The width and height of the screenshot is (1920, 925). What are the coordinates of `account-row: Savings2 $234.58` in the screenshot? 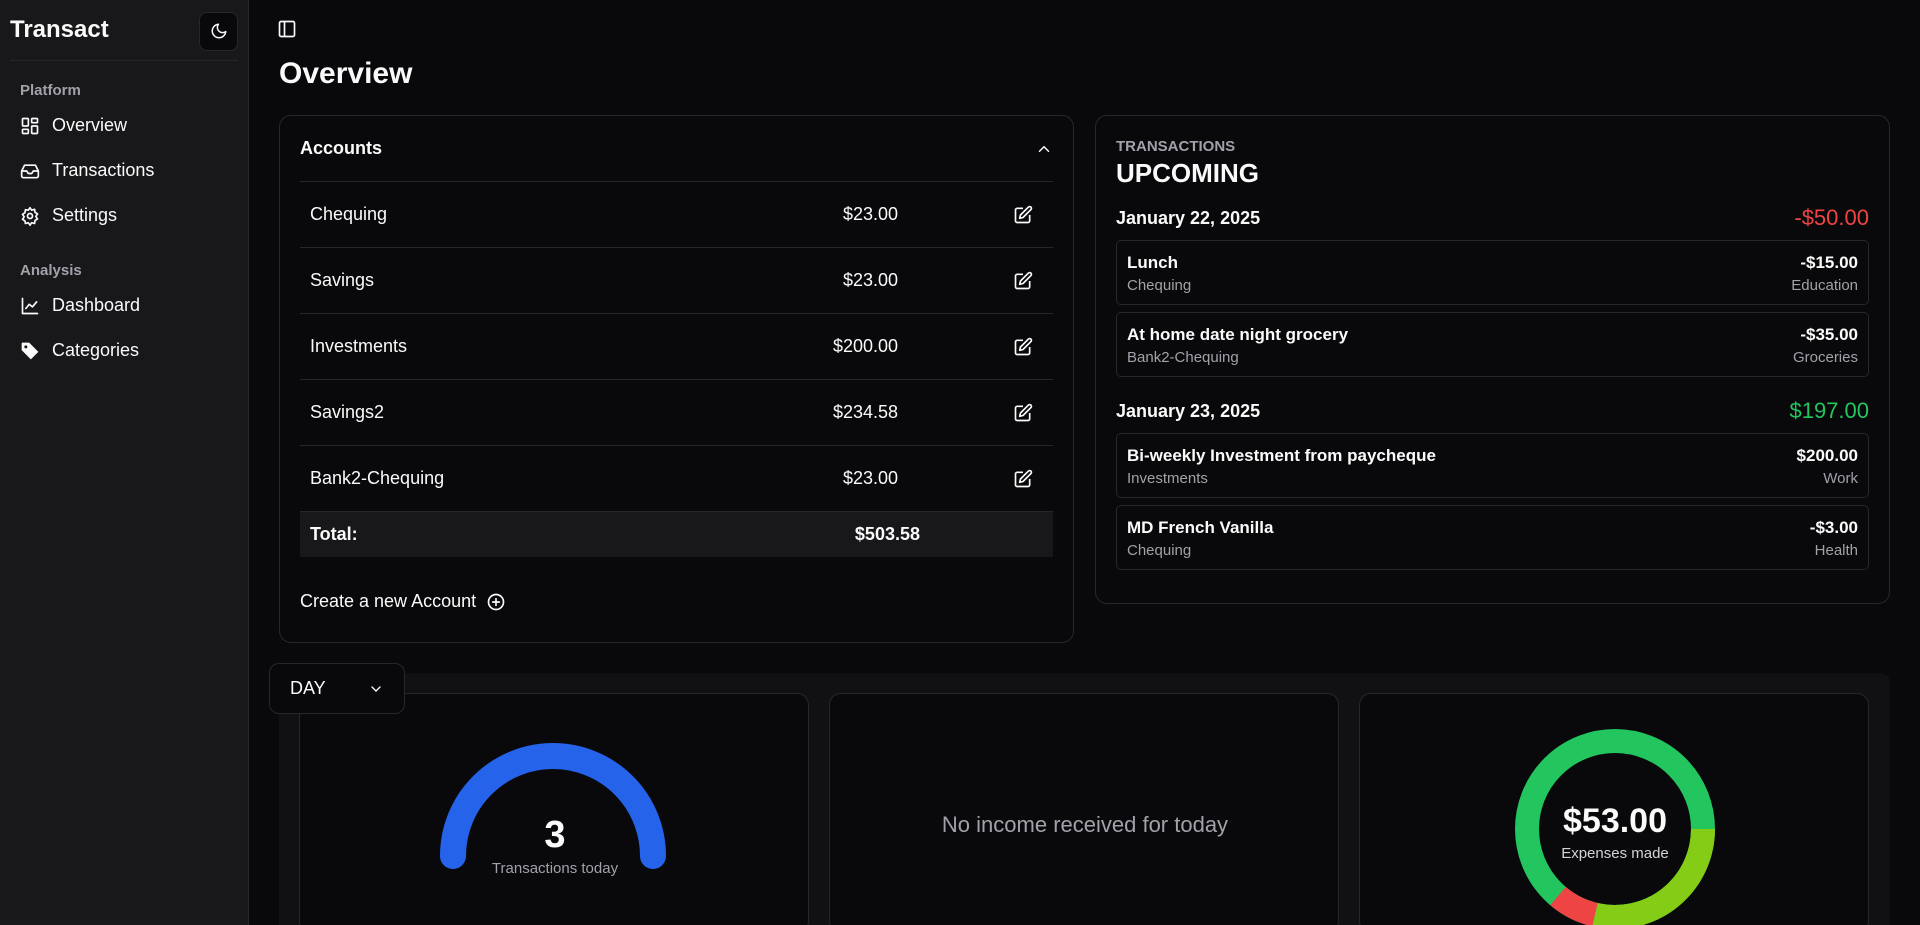 It's located at (676, 413).